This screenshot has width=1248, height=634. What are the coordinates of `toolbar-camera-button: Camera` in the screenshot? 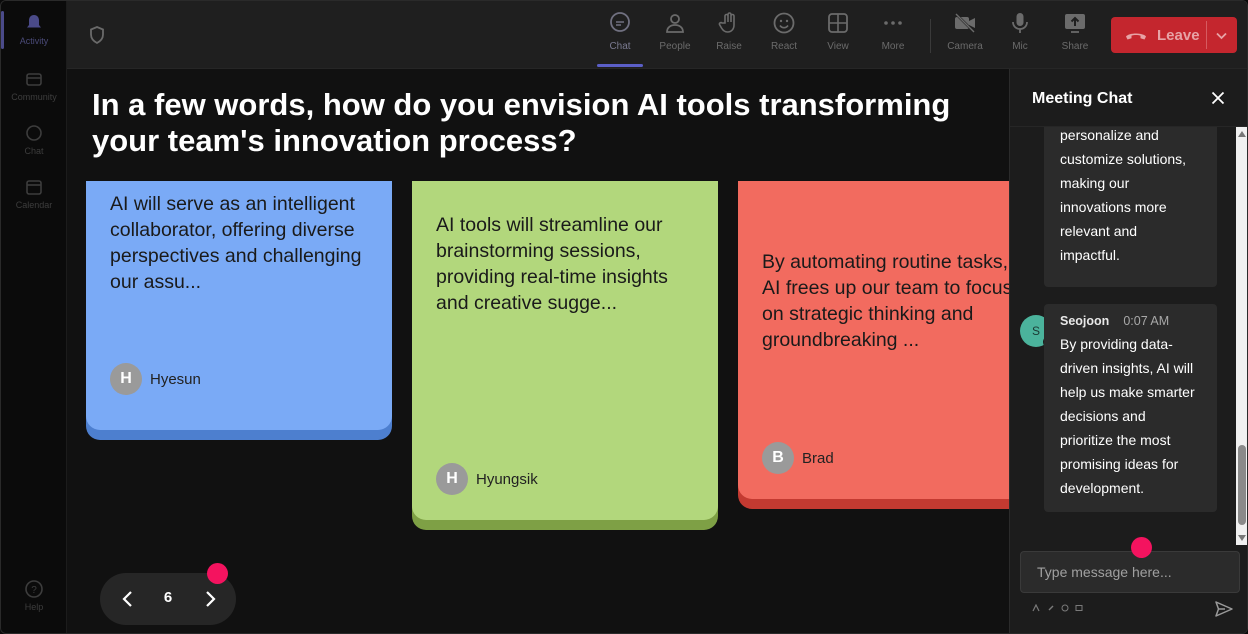 It's located at (965, 37).